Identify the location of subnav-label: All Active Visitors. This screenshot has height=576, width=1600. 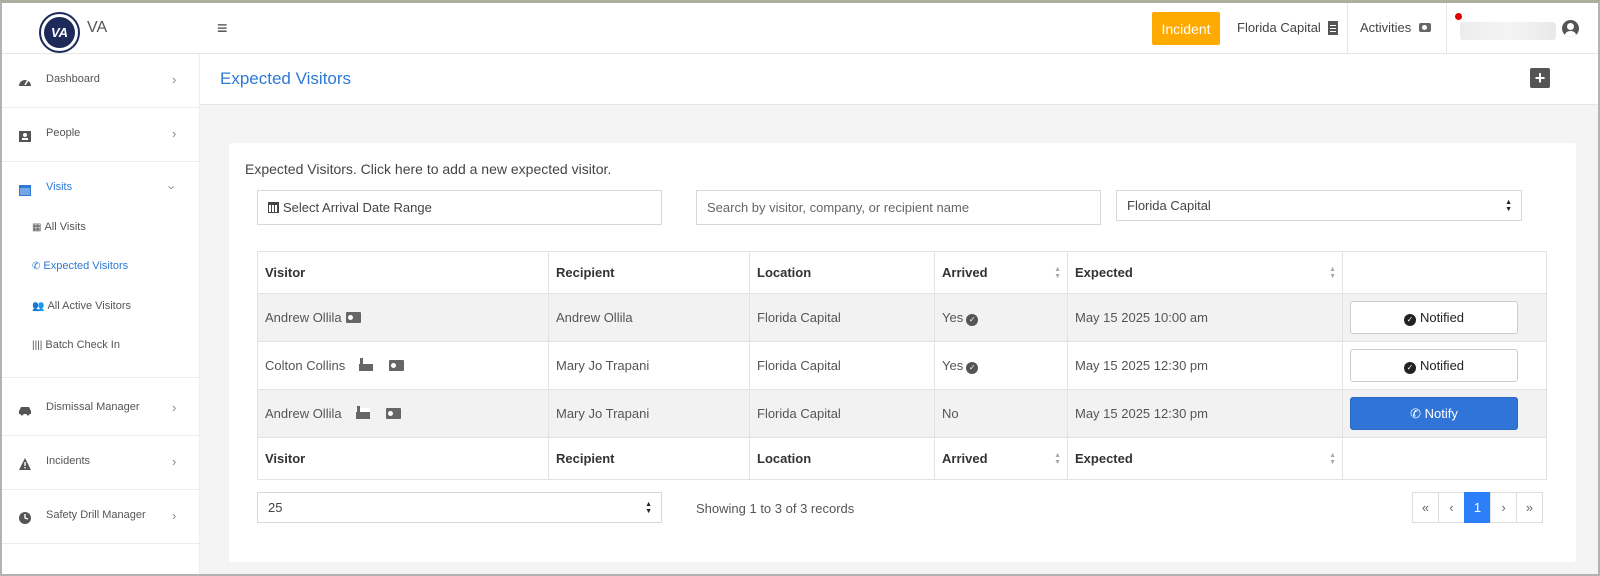
(89, 306).